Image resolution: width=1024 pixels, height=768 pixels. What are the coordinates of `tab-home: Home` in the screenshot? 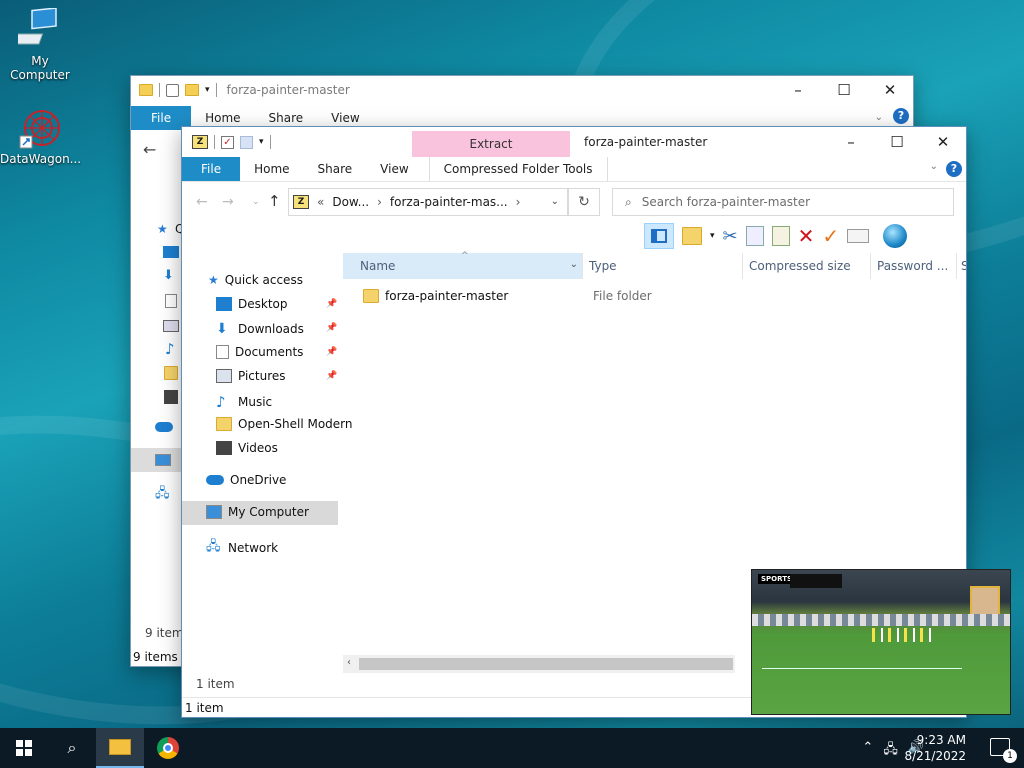 It's located at (271, 169).